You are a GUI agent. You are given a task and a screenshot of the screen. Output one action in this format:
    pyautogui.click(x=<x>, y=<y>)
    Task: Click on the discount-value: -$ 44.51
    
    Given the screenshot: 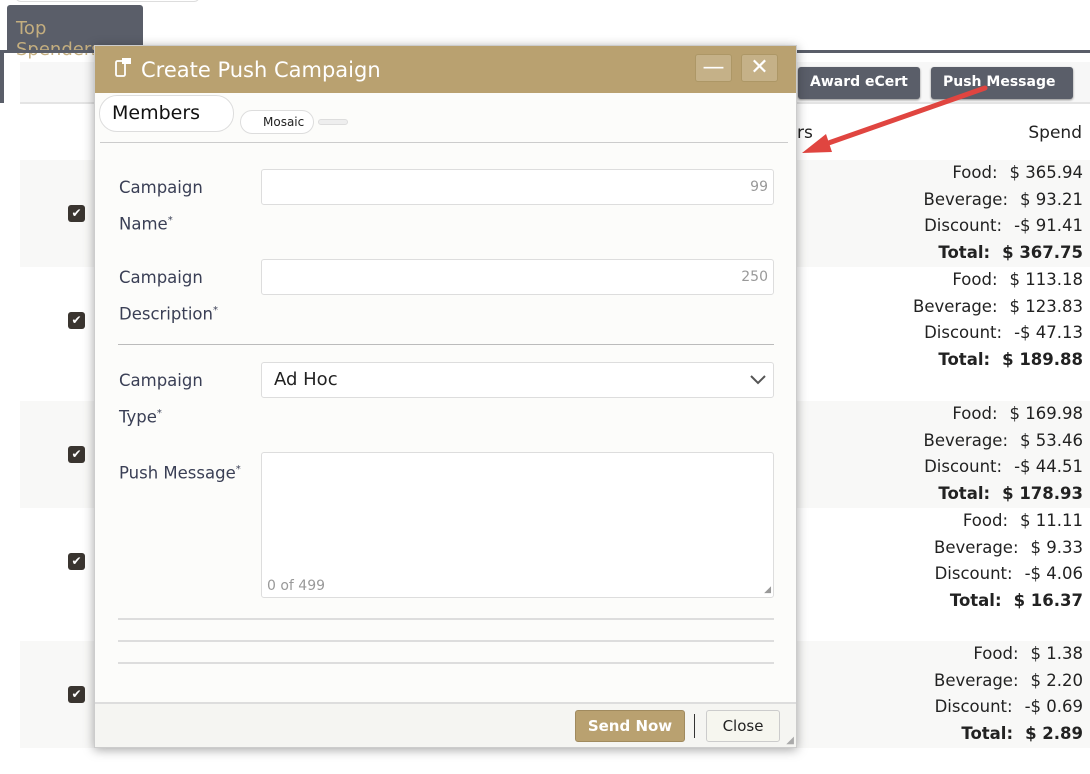 What is the action you would take?
    pyautogui.click(x=1048, y=466)
    